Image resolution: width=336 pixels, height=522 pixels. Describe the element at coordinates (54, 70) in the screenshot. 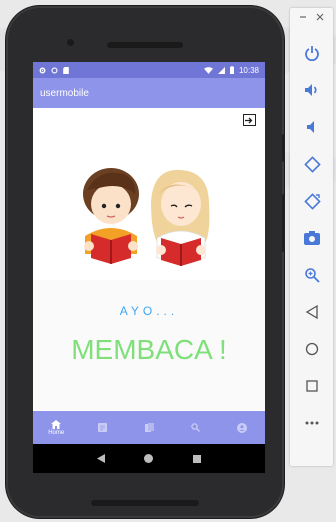

I see `circle-icon` at that location.